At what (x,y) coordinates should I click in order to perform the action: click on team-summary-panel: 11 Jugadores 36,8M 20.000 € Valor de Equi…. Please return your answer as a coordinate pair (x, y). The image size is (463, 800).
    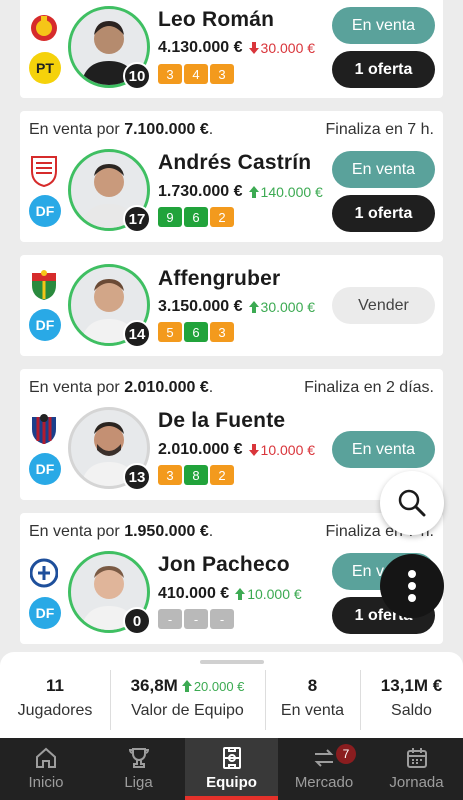
    Looking at the image, I should click on (231, 696).